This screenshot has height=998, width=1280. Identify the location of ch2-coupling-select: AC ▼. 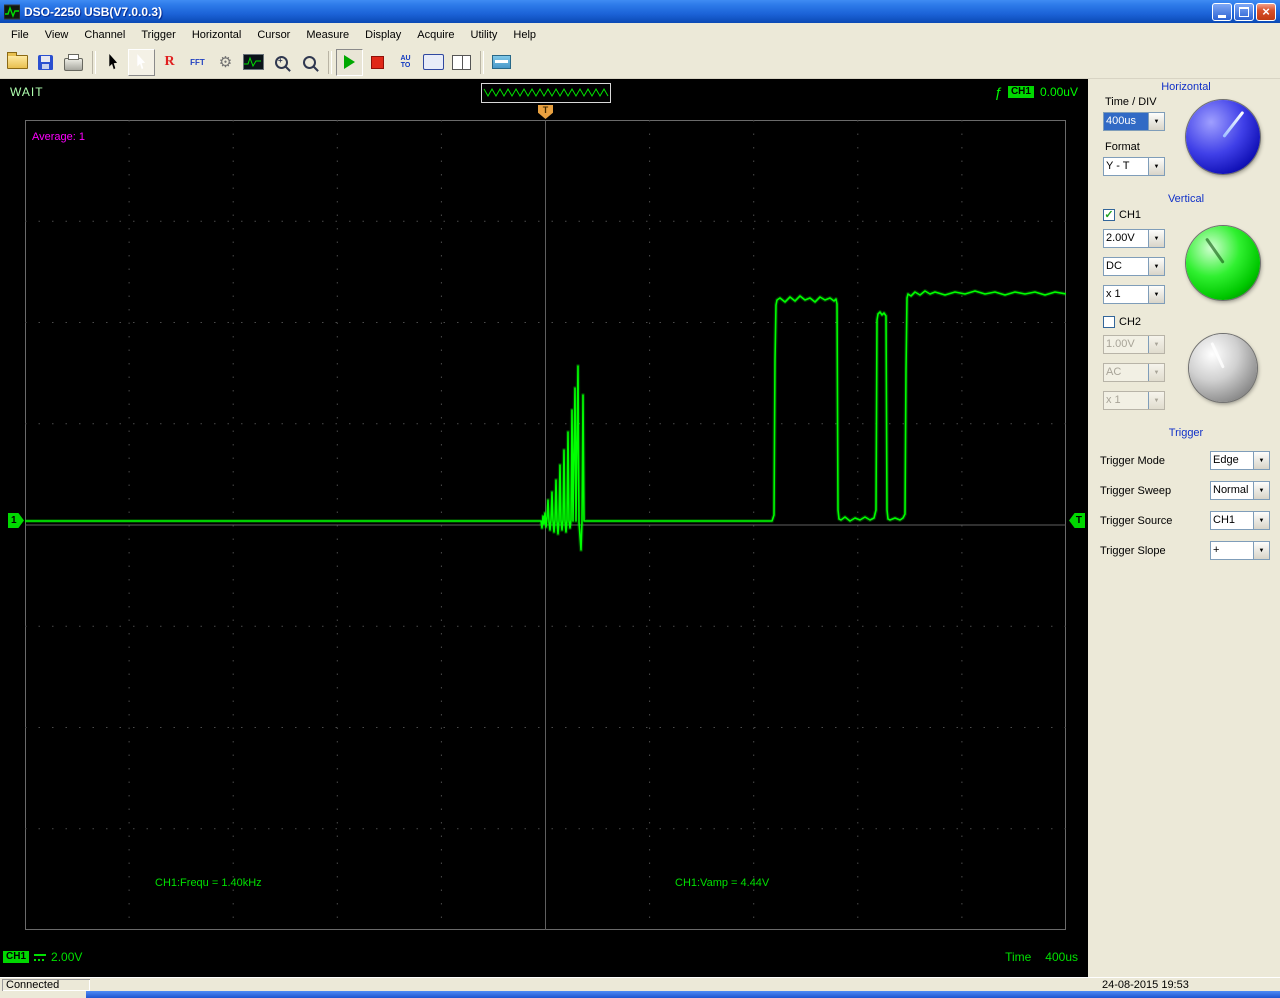
(1134, 372).